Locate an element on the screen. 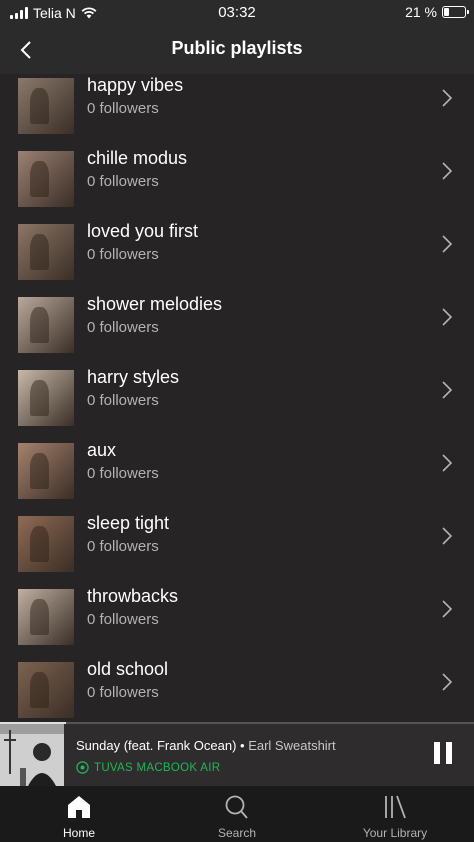 The image size is (474, 842). home-icon is located at coordinates (79, 807).